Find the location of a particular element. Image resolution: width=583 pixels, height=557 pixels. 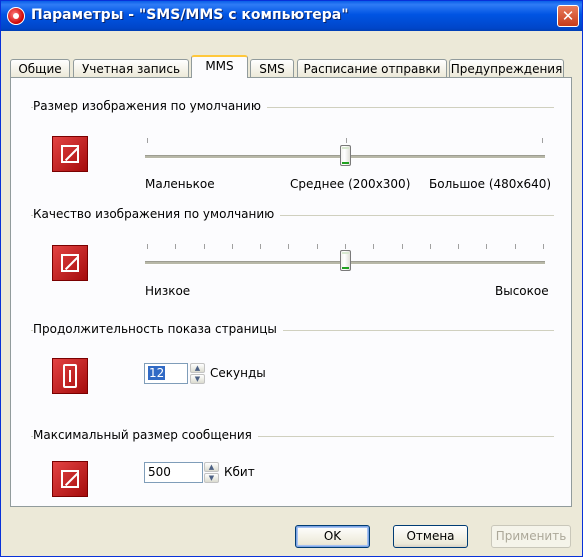

image-size-max-label: Большое (480x640) is located at coordinates (490, 184).